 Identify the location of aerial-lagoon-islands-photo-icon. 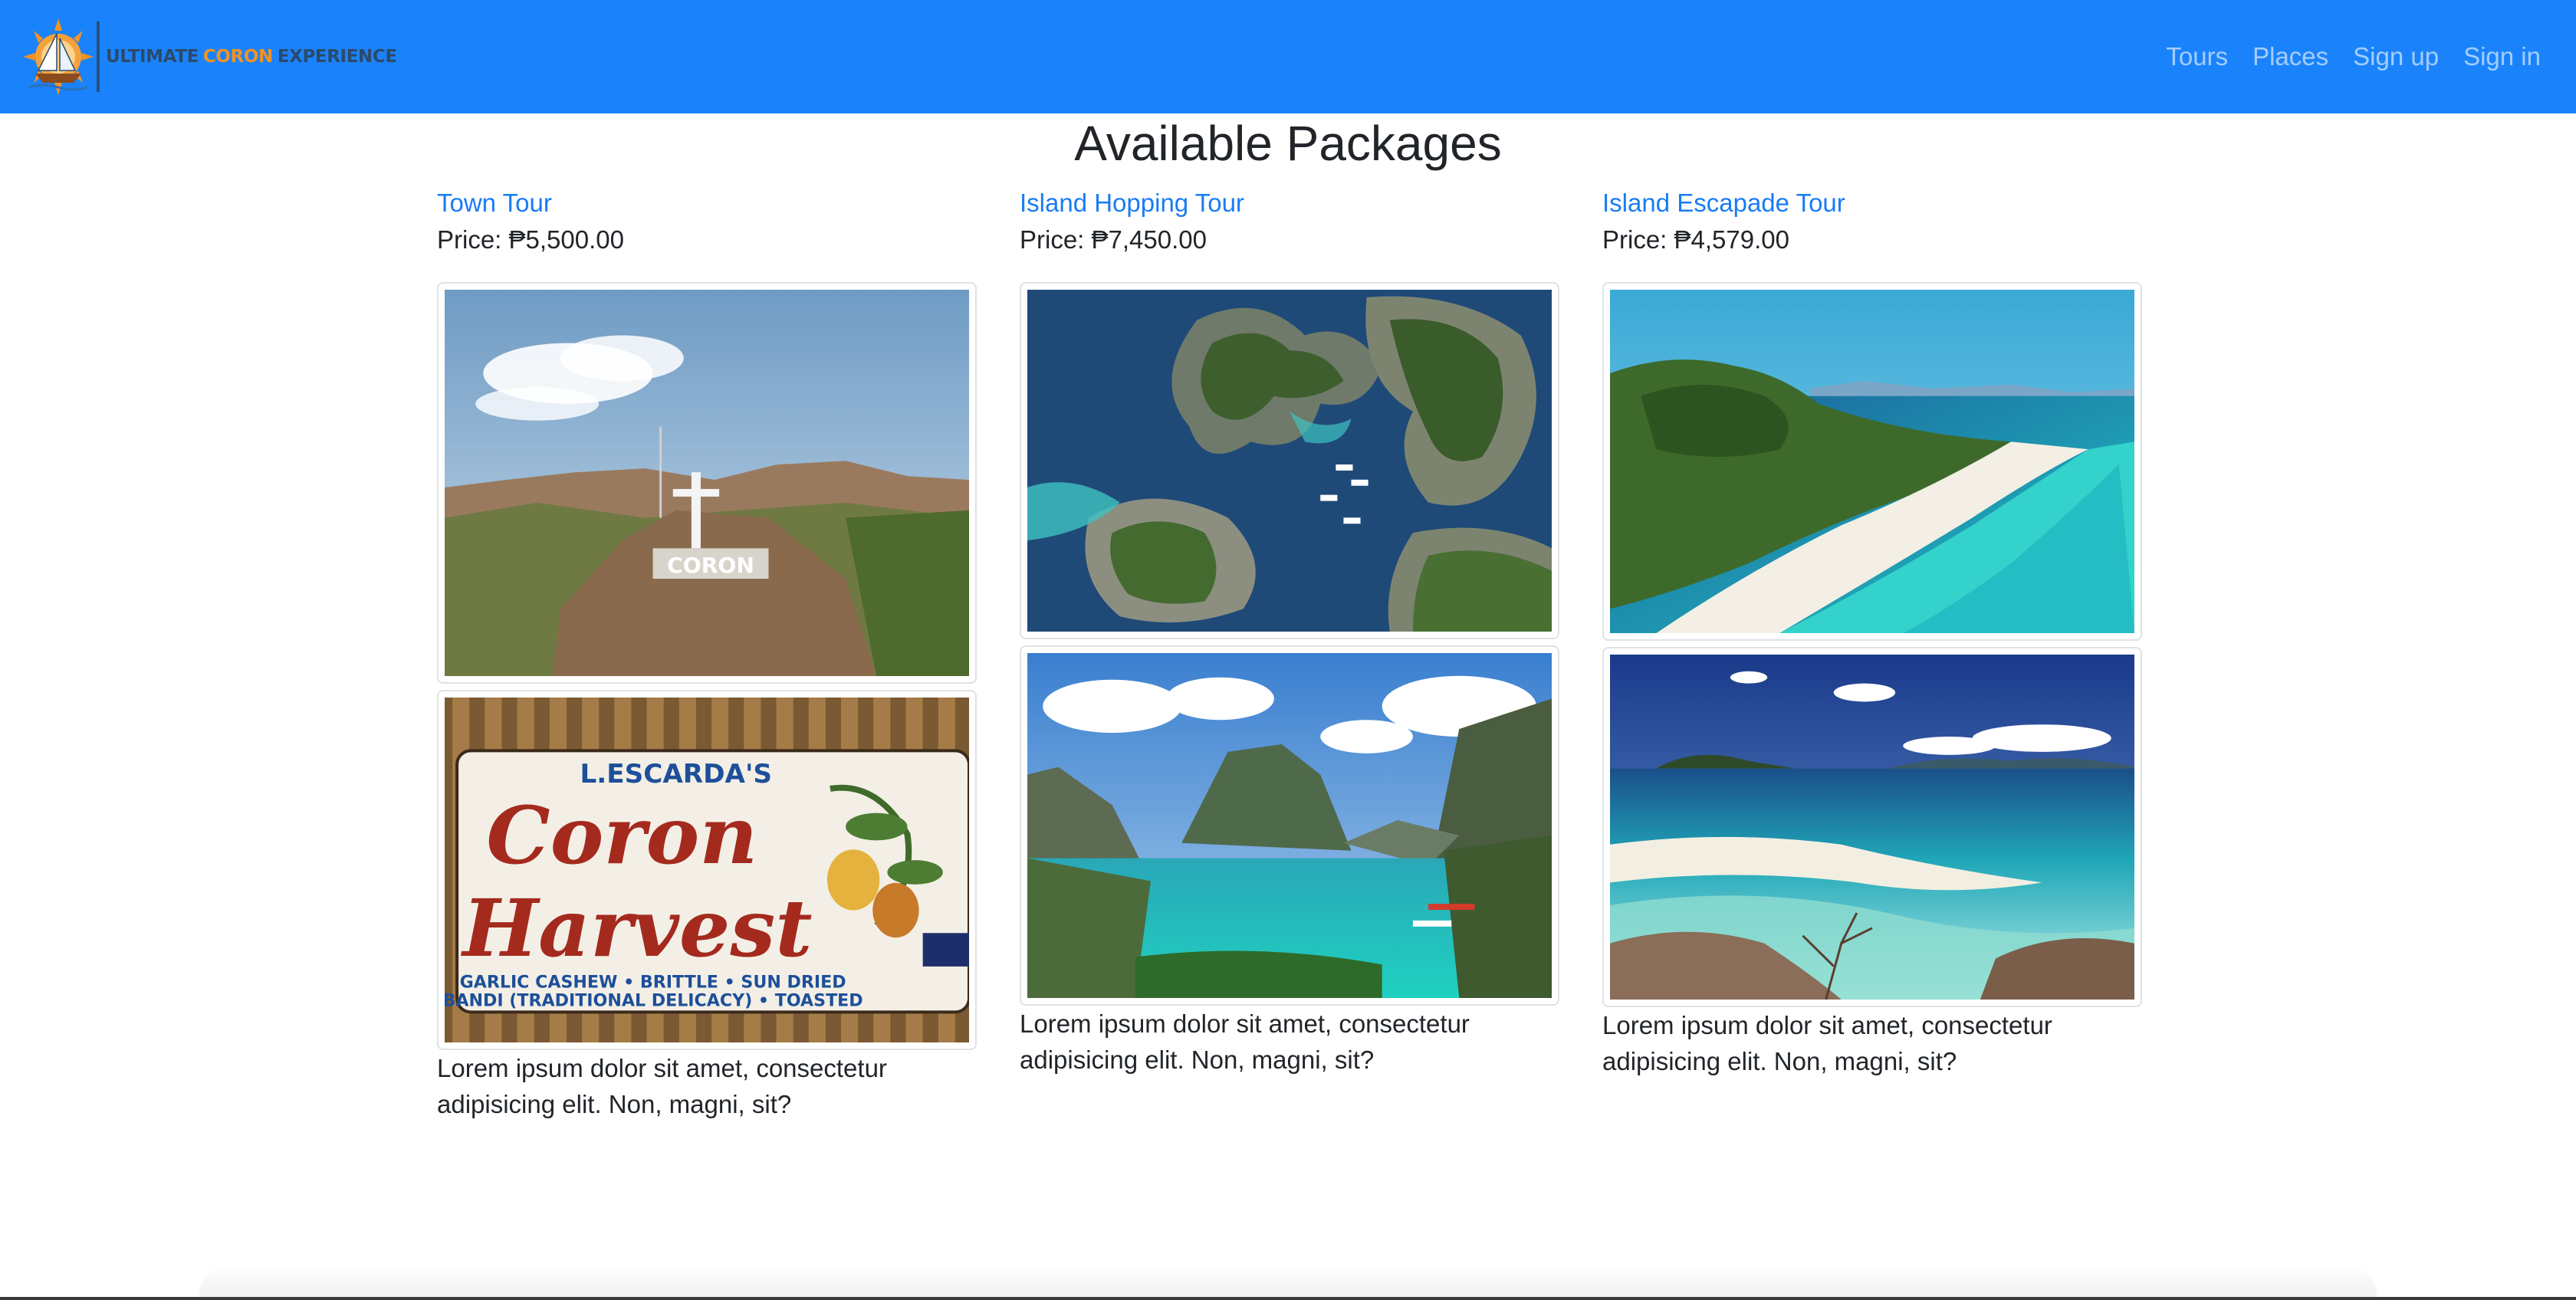
(1290, 461).